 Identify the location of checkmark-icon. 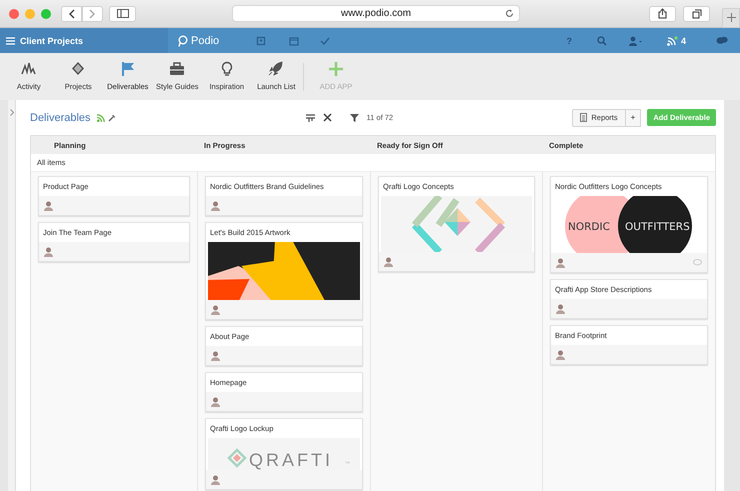
(325, 41).